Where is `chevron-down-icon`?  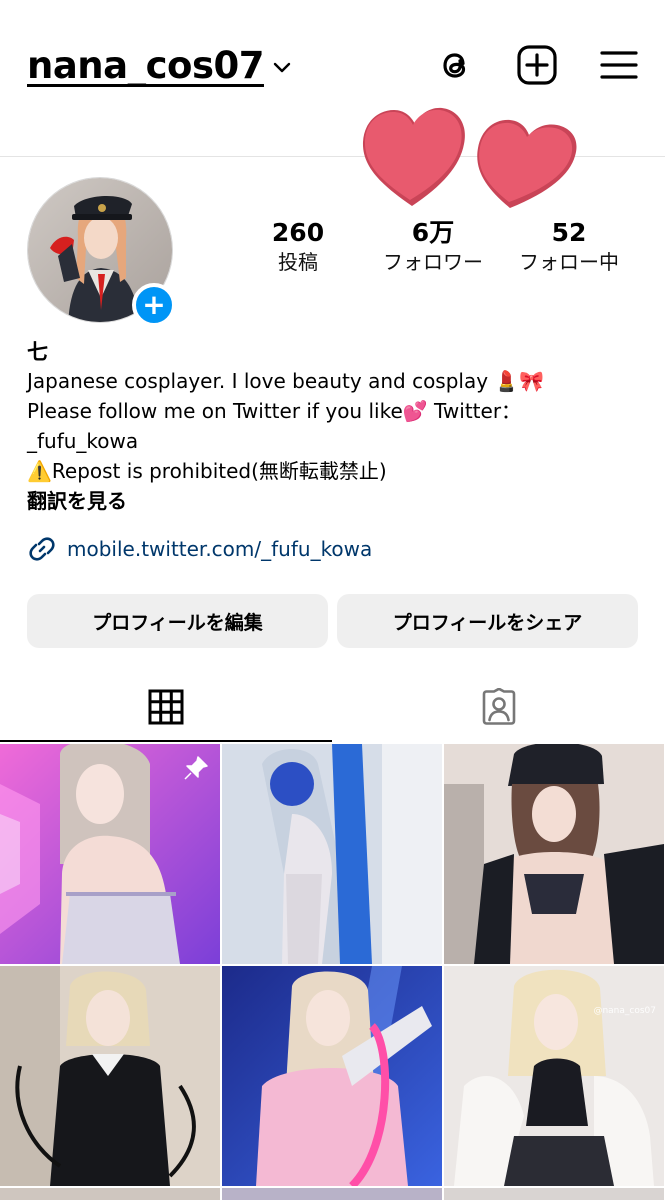 chevron-down-icon is located at coordinates (282, 68).